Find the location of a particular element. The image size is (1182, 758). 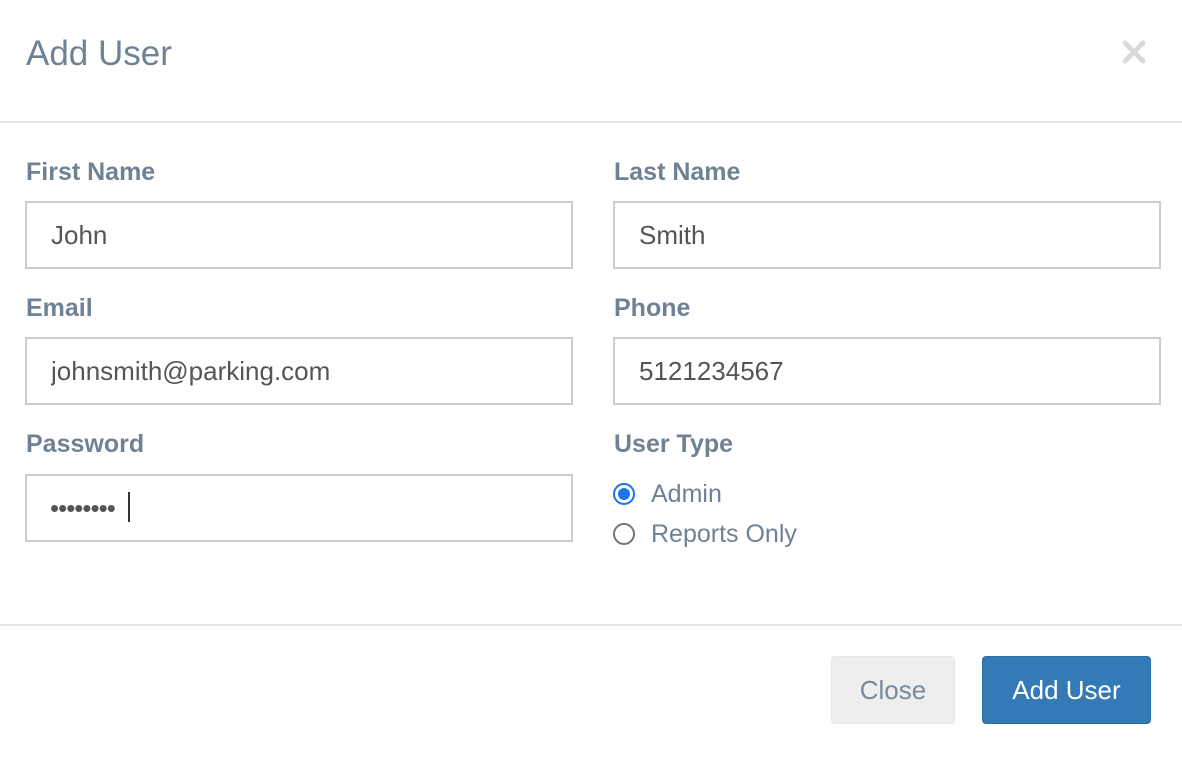

radio-label-admin: Admin is located at coordinates (686, 493).